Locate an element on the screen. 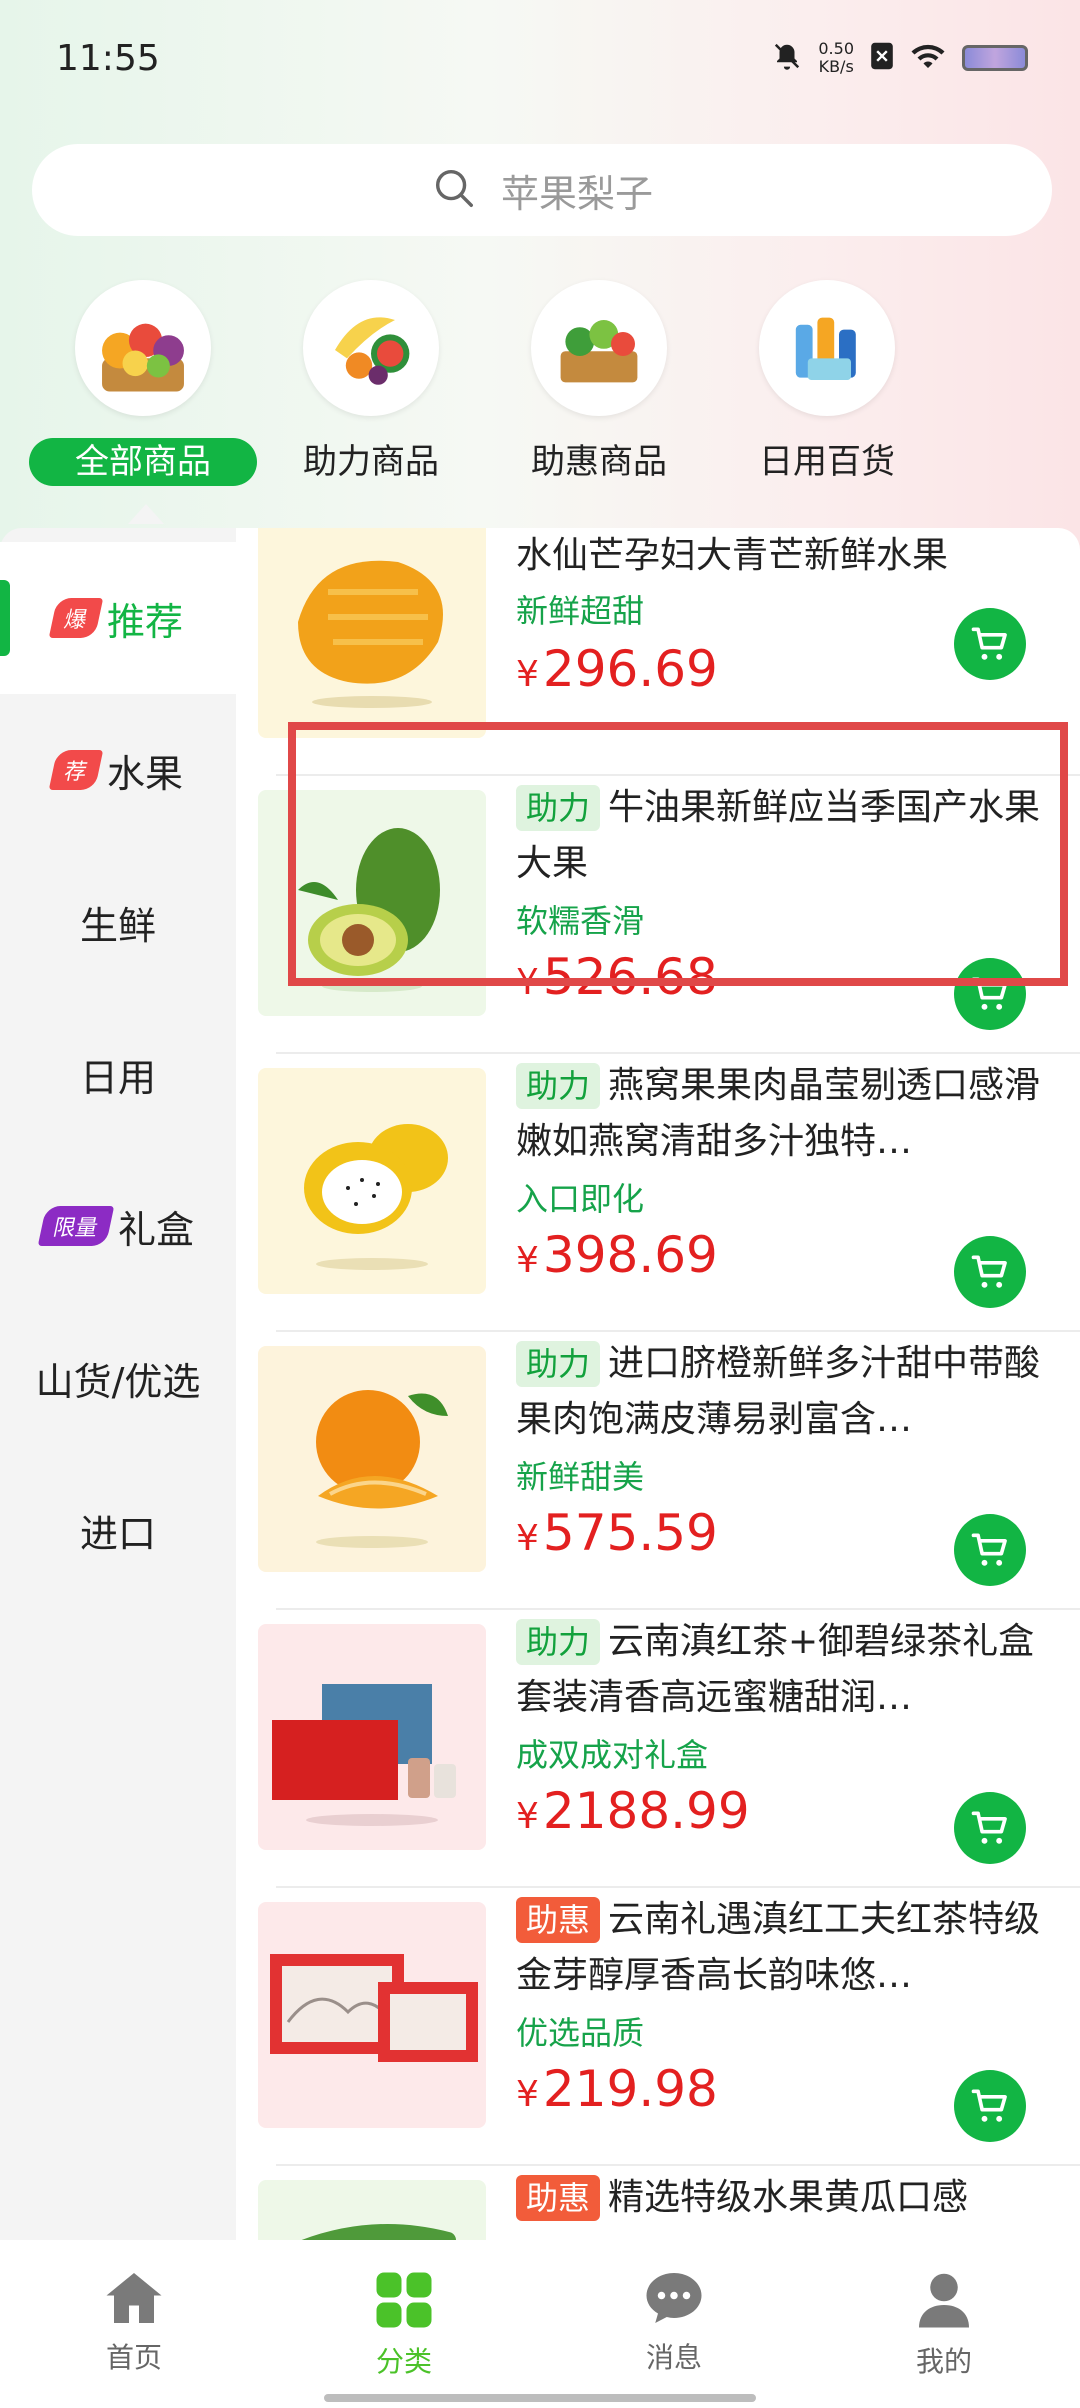  top-category-benefit: 助惠商品 is located at coordinates (599, 383).